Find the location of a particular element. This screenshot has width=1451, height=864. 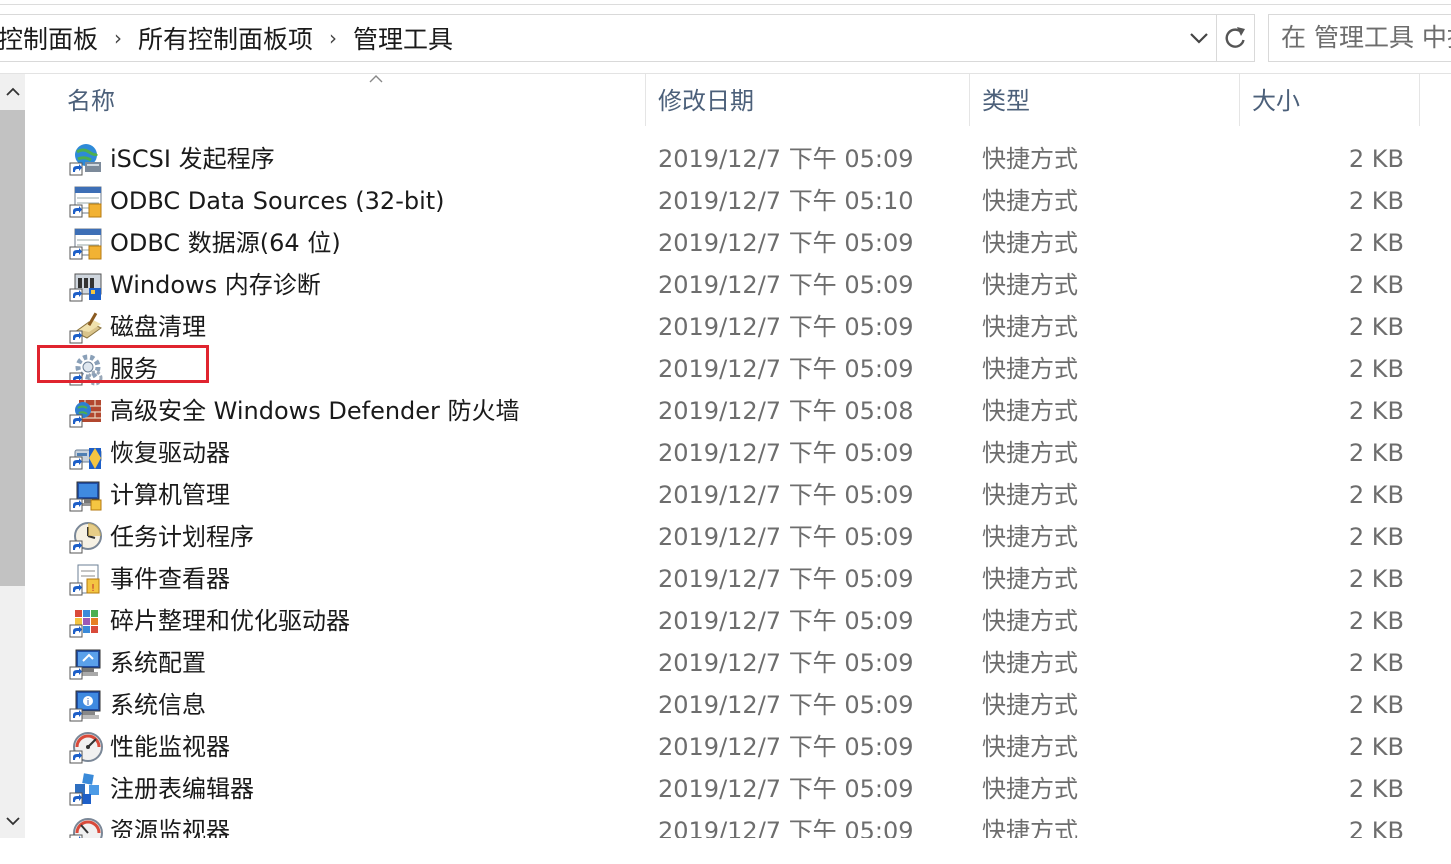

file-row: 恢复驱动器 2019/12/7 下午 05:09 快捷方式 2 KB is located at coordinates (738, 453).